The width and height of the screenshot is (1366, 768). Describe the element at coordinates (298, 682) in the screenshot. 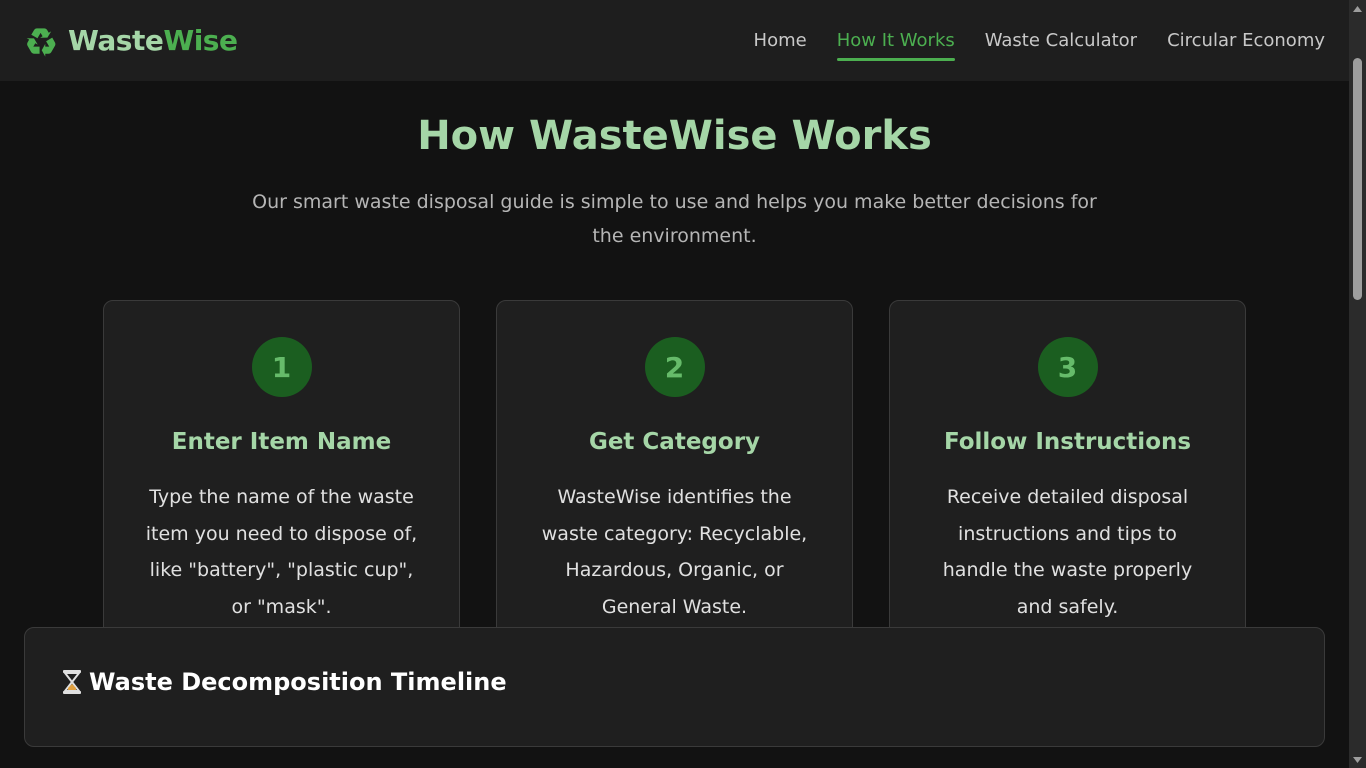

I see `timeline-title-text: Waste Decomposition Timeline` at that location.